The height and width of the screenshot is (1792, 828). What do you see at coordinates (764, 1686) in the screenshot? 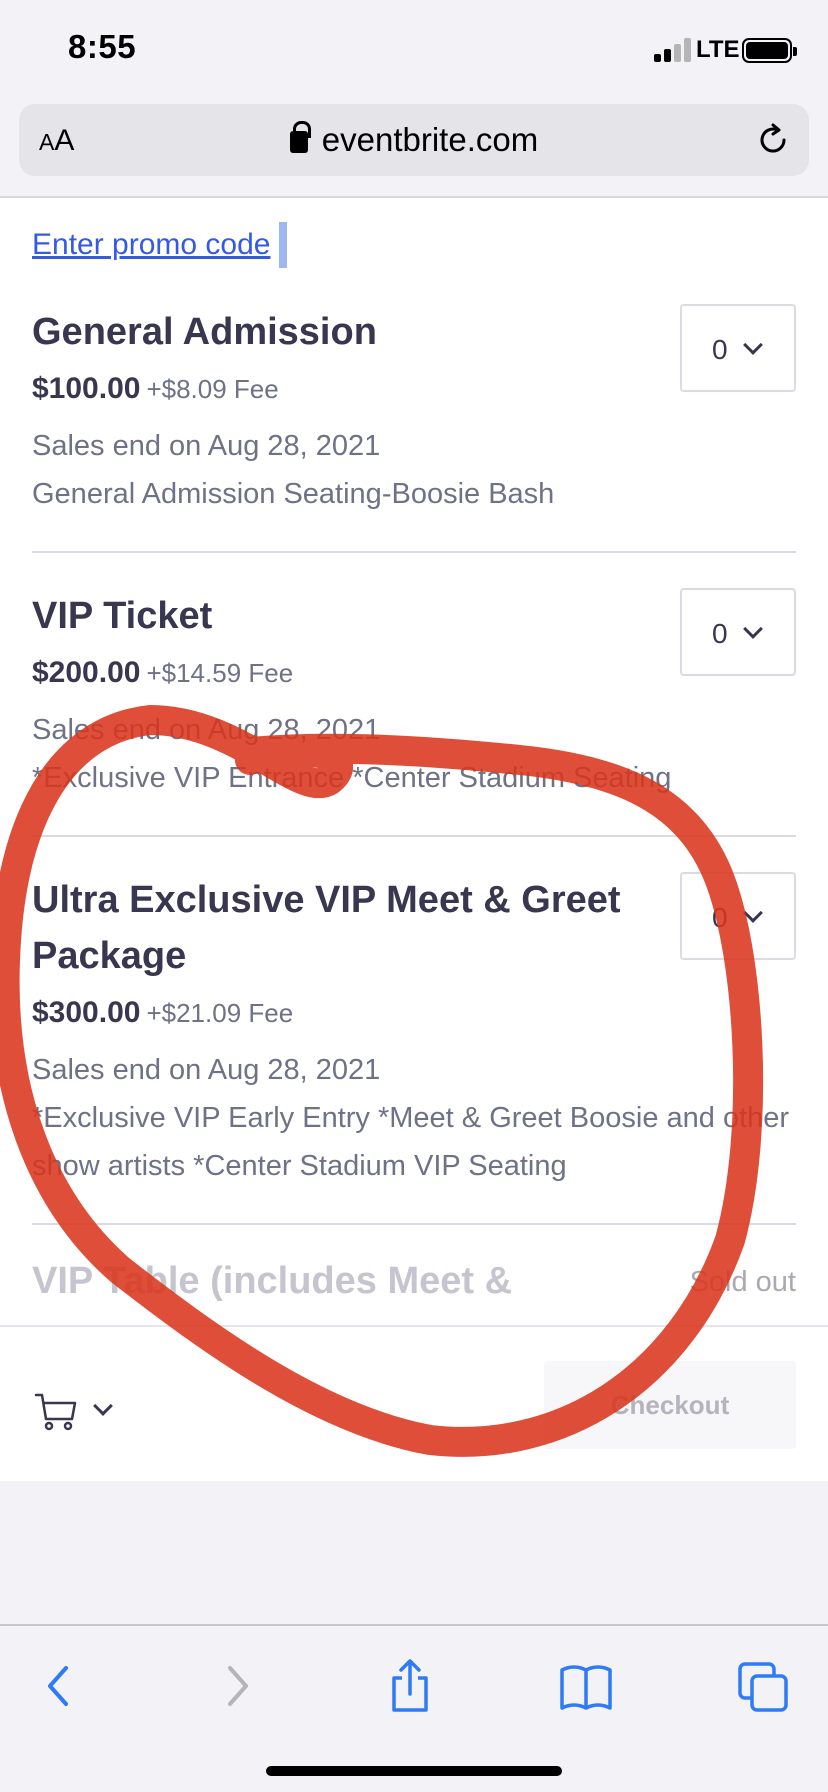
I see `tabs-icon` at bounding box center [764, 1686].